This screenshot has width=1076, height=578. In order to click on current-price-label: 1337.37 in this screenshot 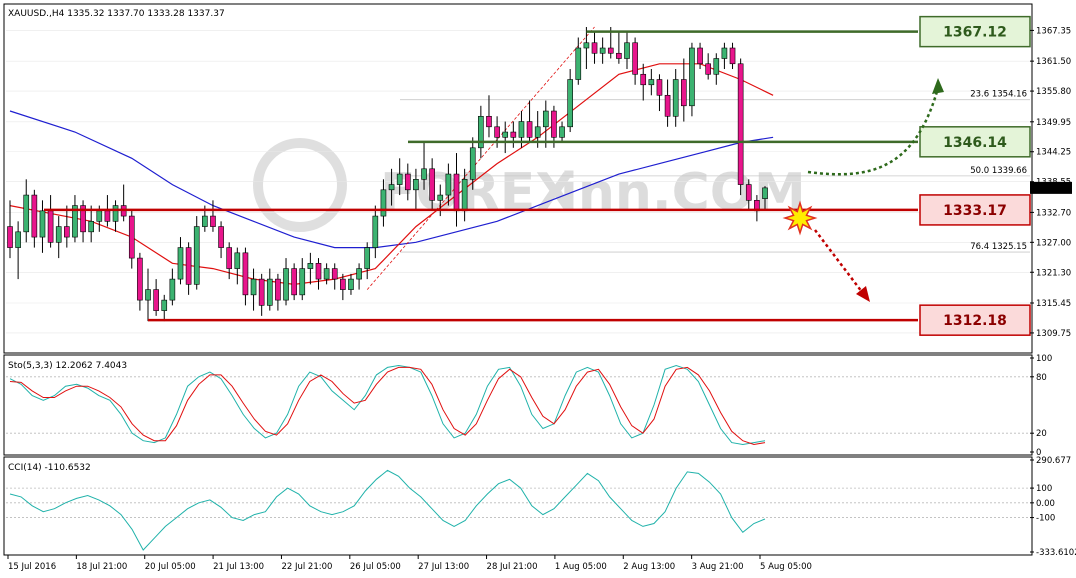, I will do `click(1051, 189)`.